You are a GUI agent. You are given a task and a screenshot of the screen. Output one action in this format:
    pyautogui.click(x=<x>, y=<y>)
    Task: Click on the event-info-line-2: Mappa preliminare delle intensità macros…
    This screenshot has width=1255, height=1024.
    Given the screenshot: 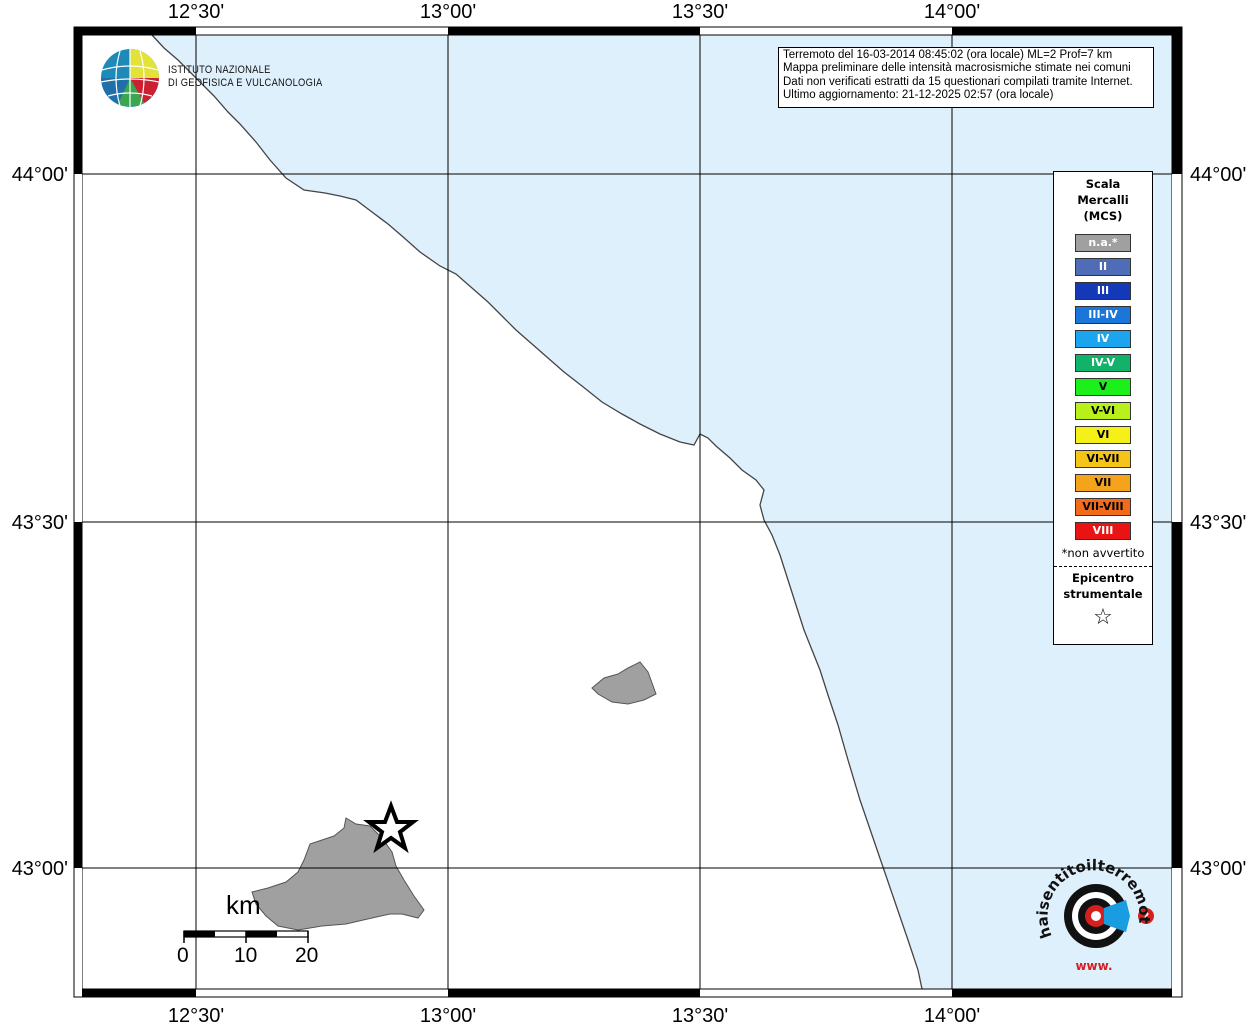 What is the action you would take?
    pyautogui.click(x=957, y=68)
    